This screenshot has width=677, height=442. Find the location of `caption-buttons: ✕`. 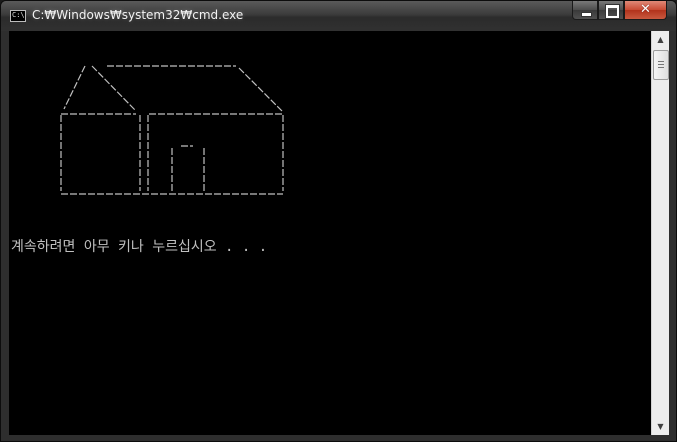

caption-buttons: ✕ is located at coordinates (619, 10).